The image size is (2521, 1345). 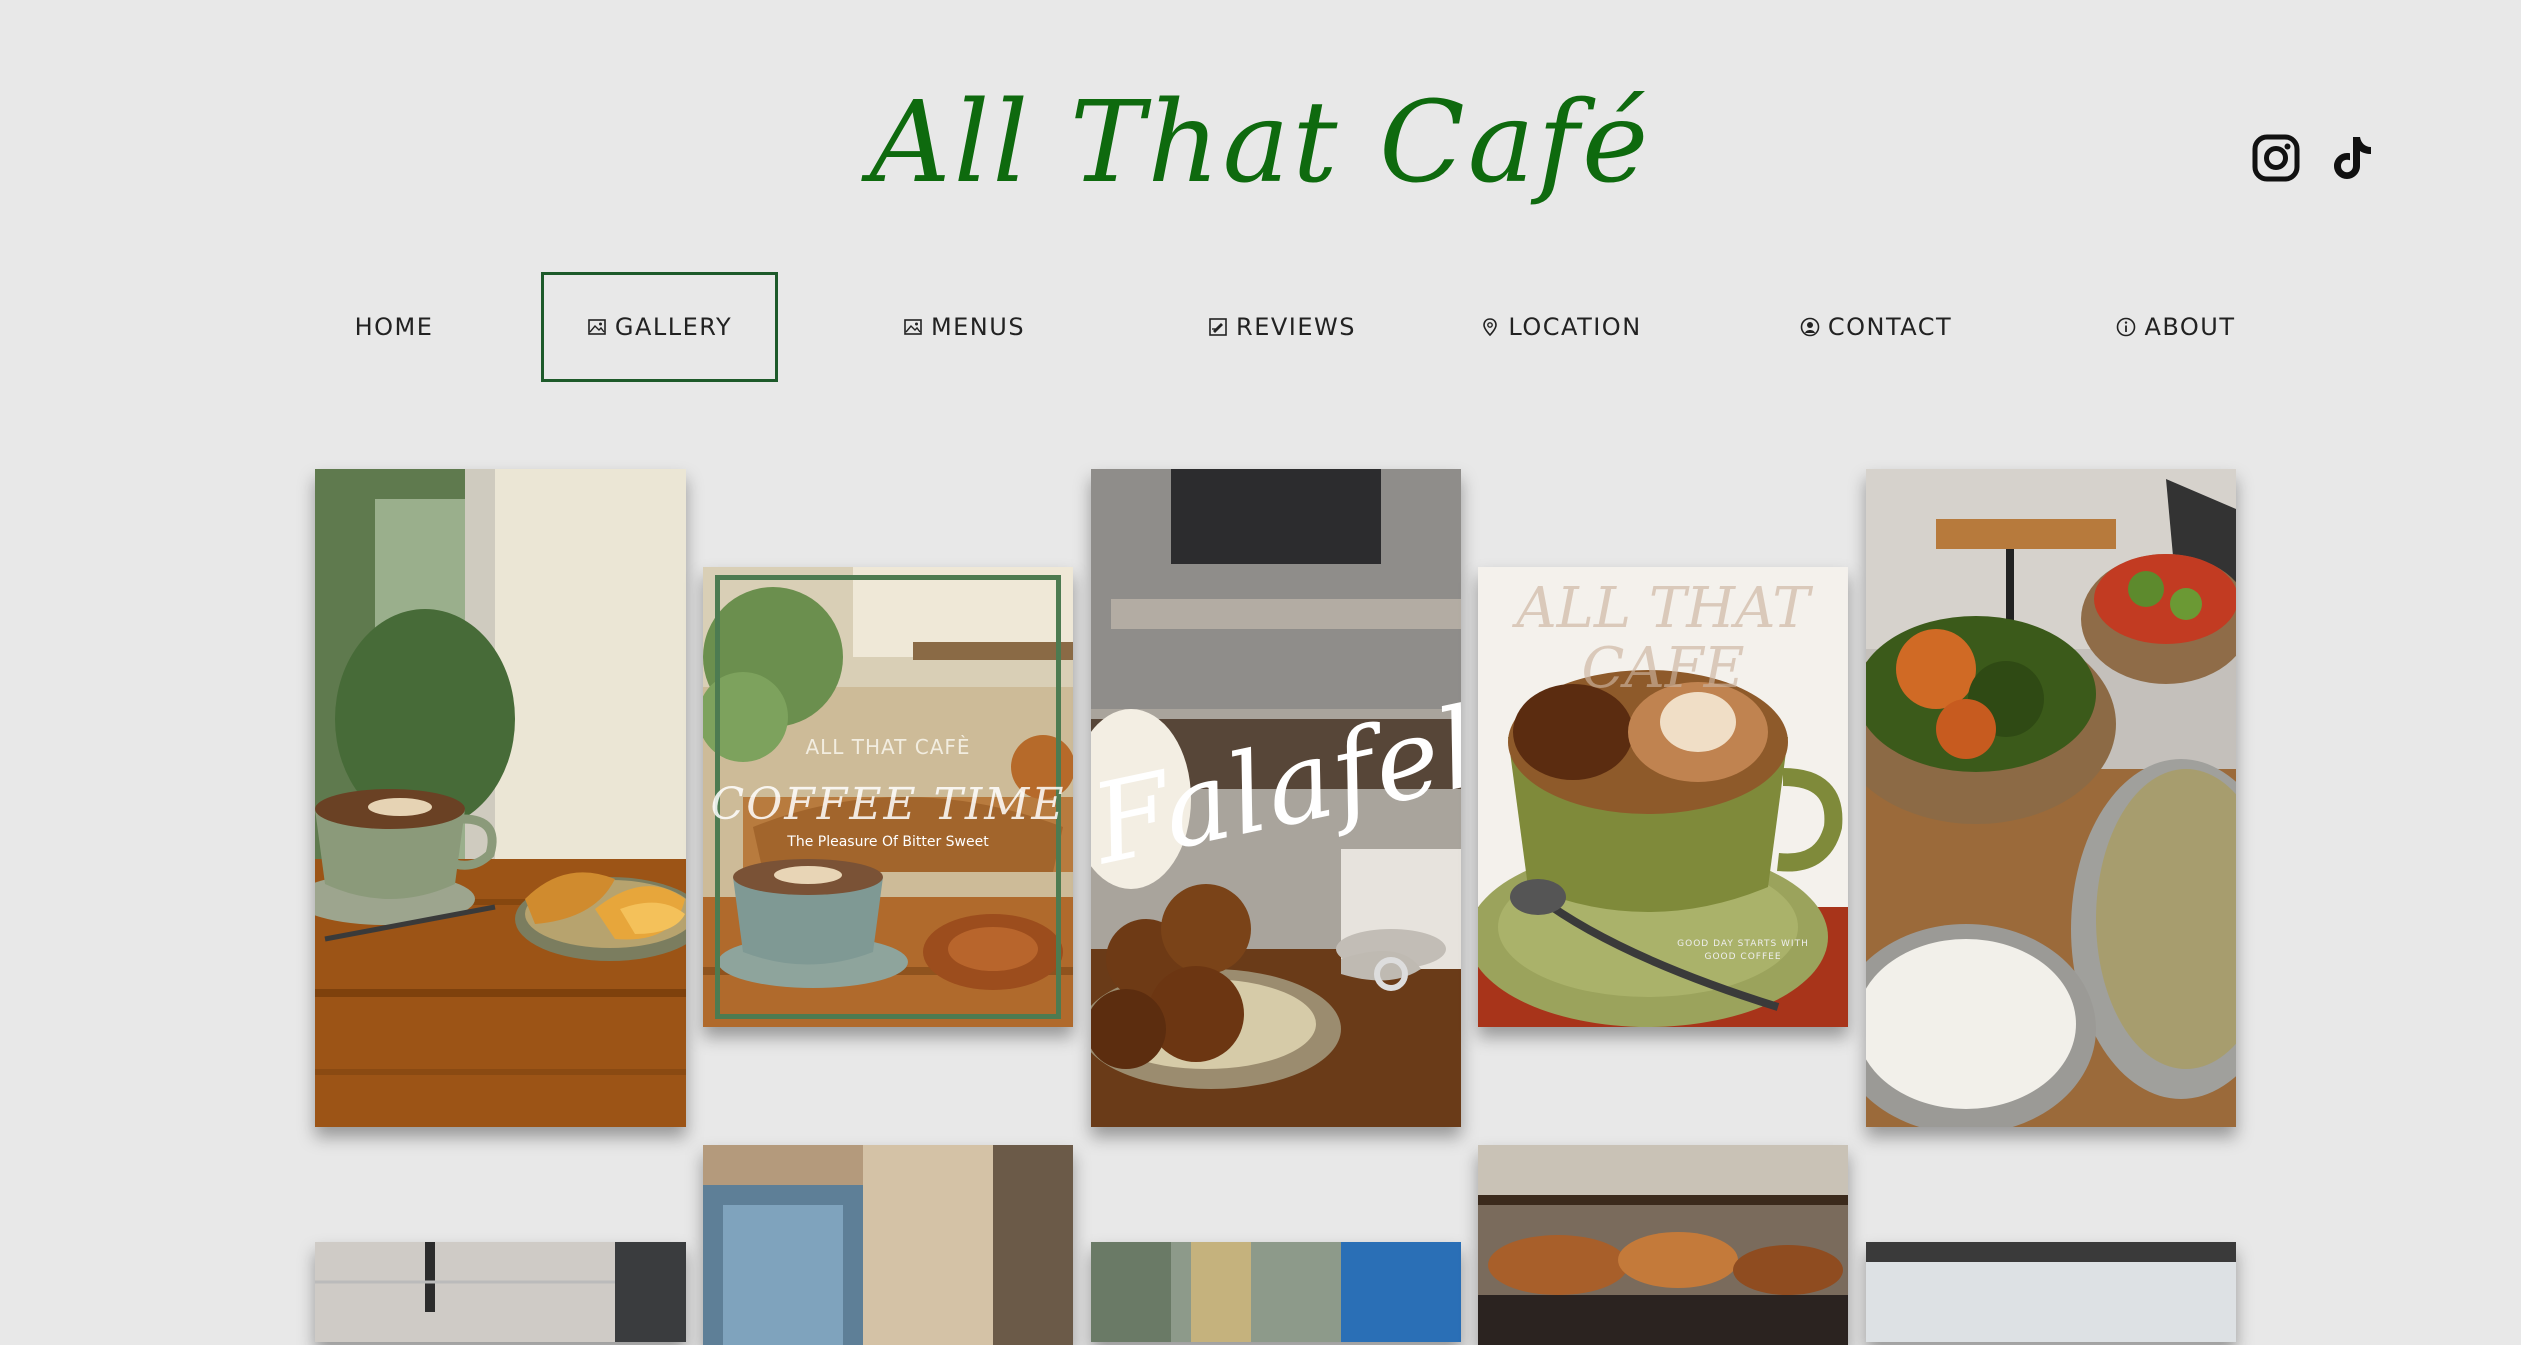 I want to click on photo-salads, so click(x=2051, y=798).